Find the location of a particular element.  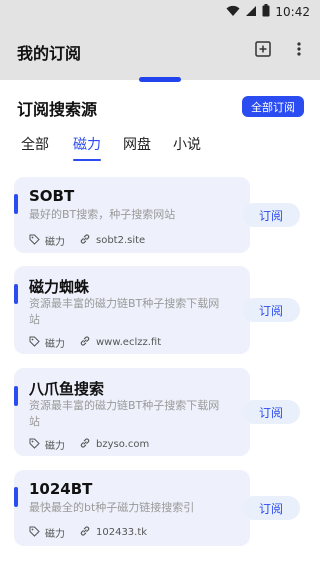

tab-magnet: 磁力 is located at coordinates (87, 147).